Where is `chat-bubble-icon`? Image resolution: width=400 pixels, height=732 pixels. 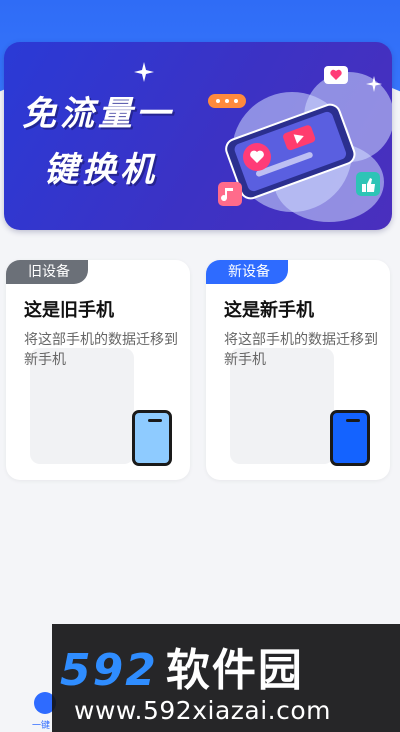
chat-bubble-icon is located at coordinates (227, 101).